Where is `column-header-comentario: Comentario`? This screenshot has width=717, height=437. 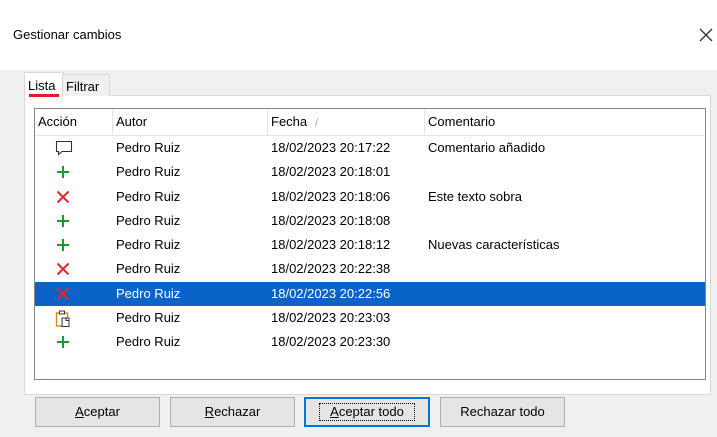 column-header-comentario: Comentario is located at coordinates (565, 122).